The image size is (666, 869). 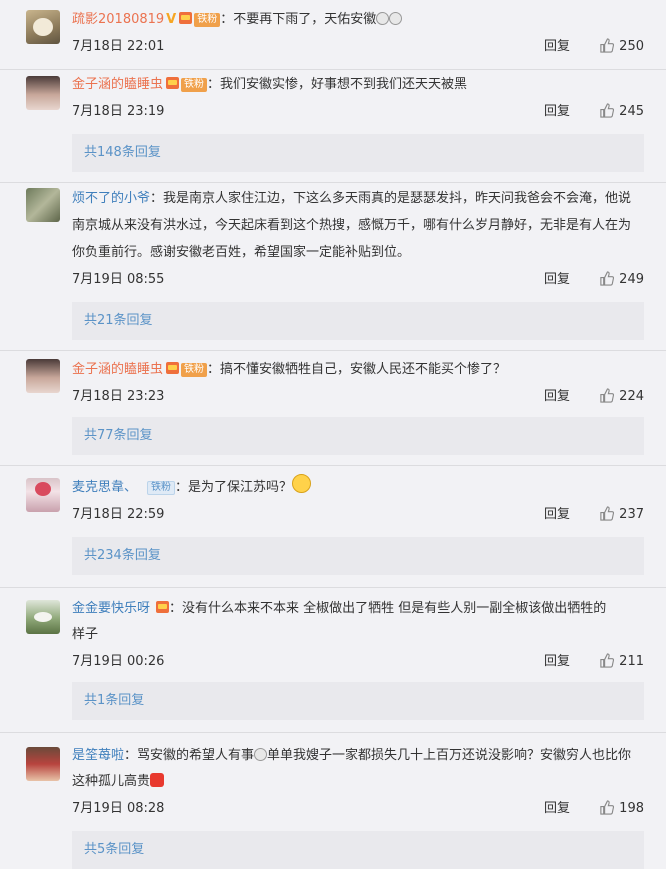 I want to click on comment-username: 金金要快乐呀, so click(x=111, y=608).